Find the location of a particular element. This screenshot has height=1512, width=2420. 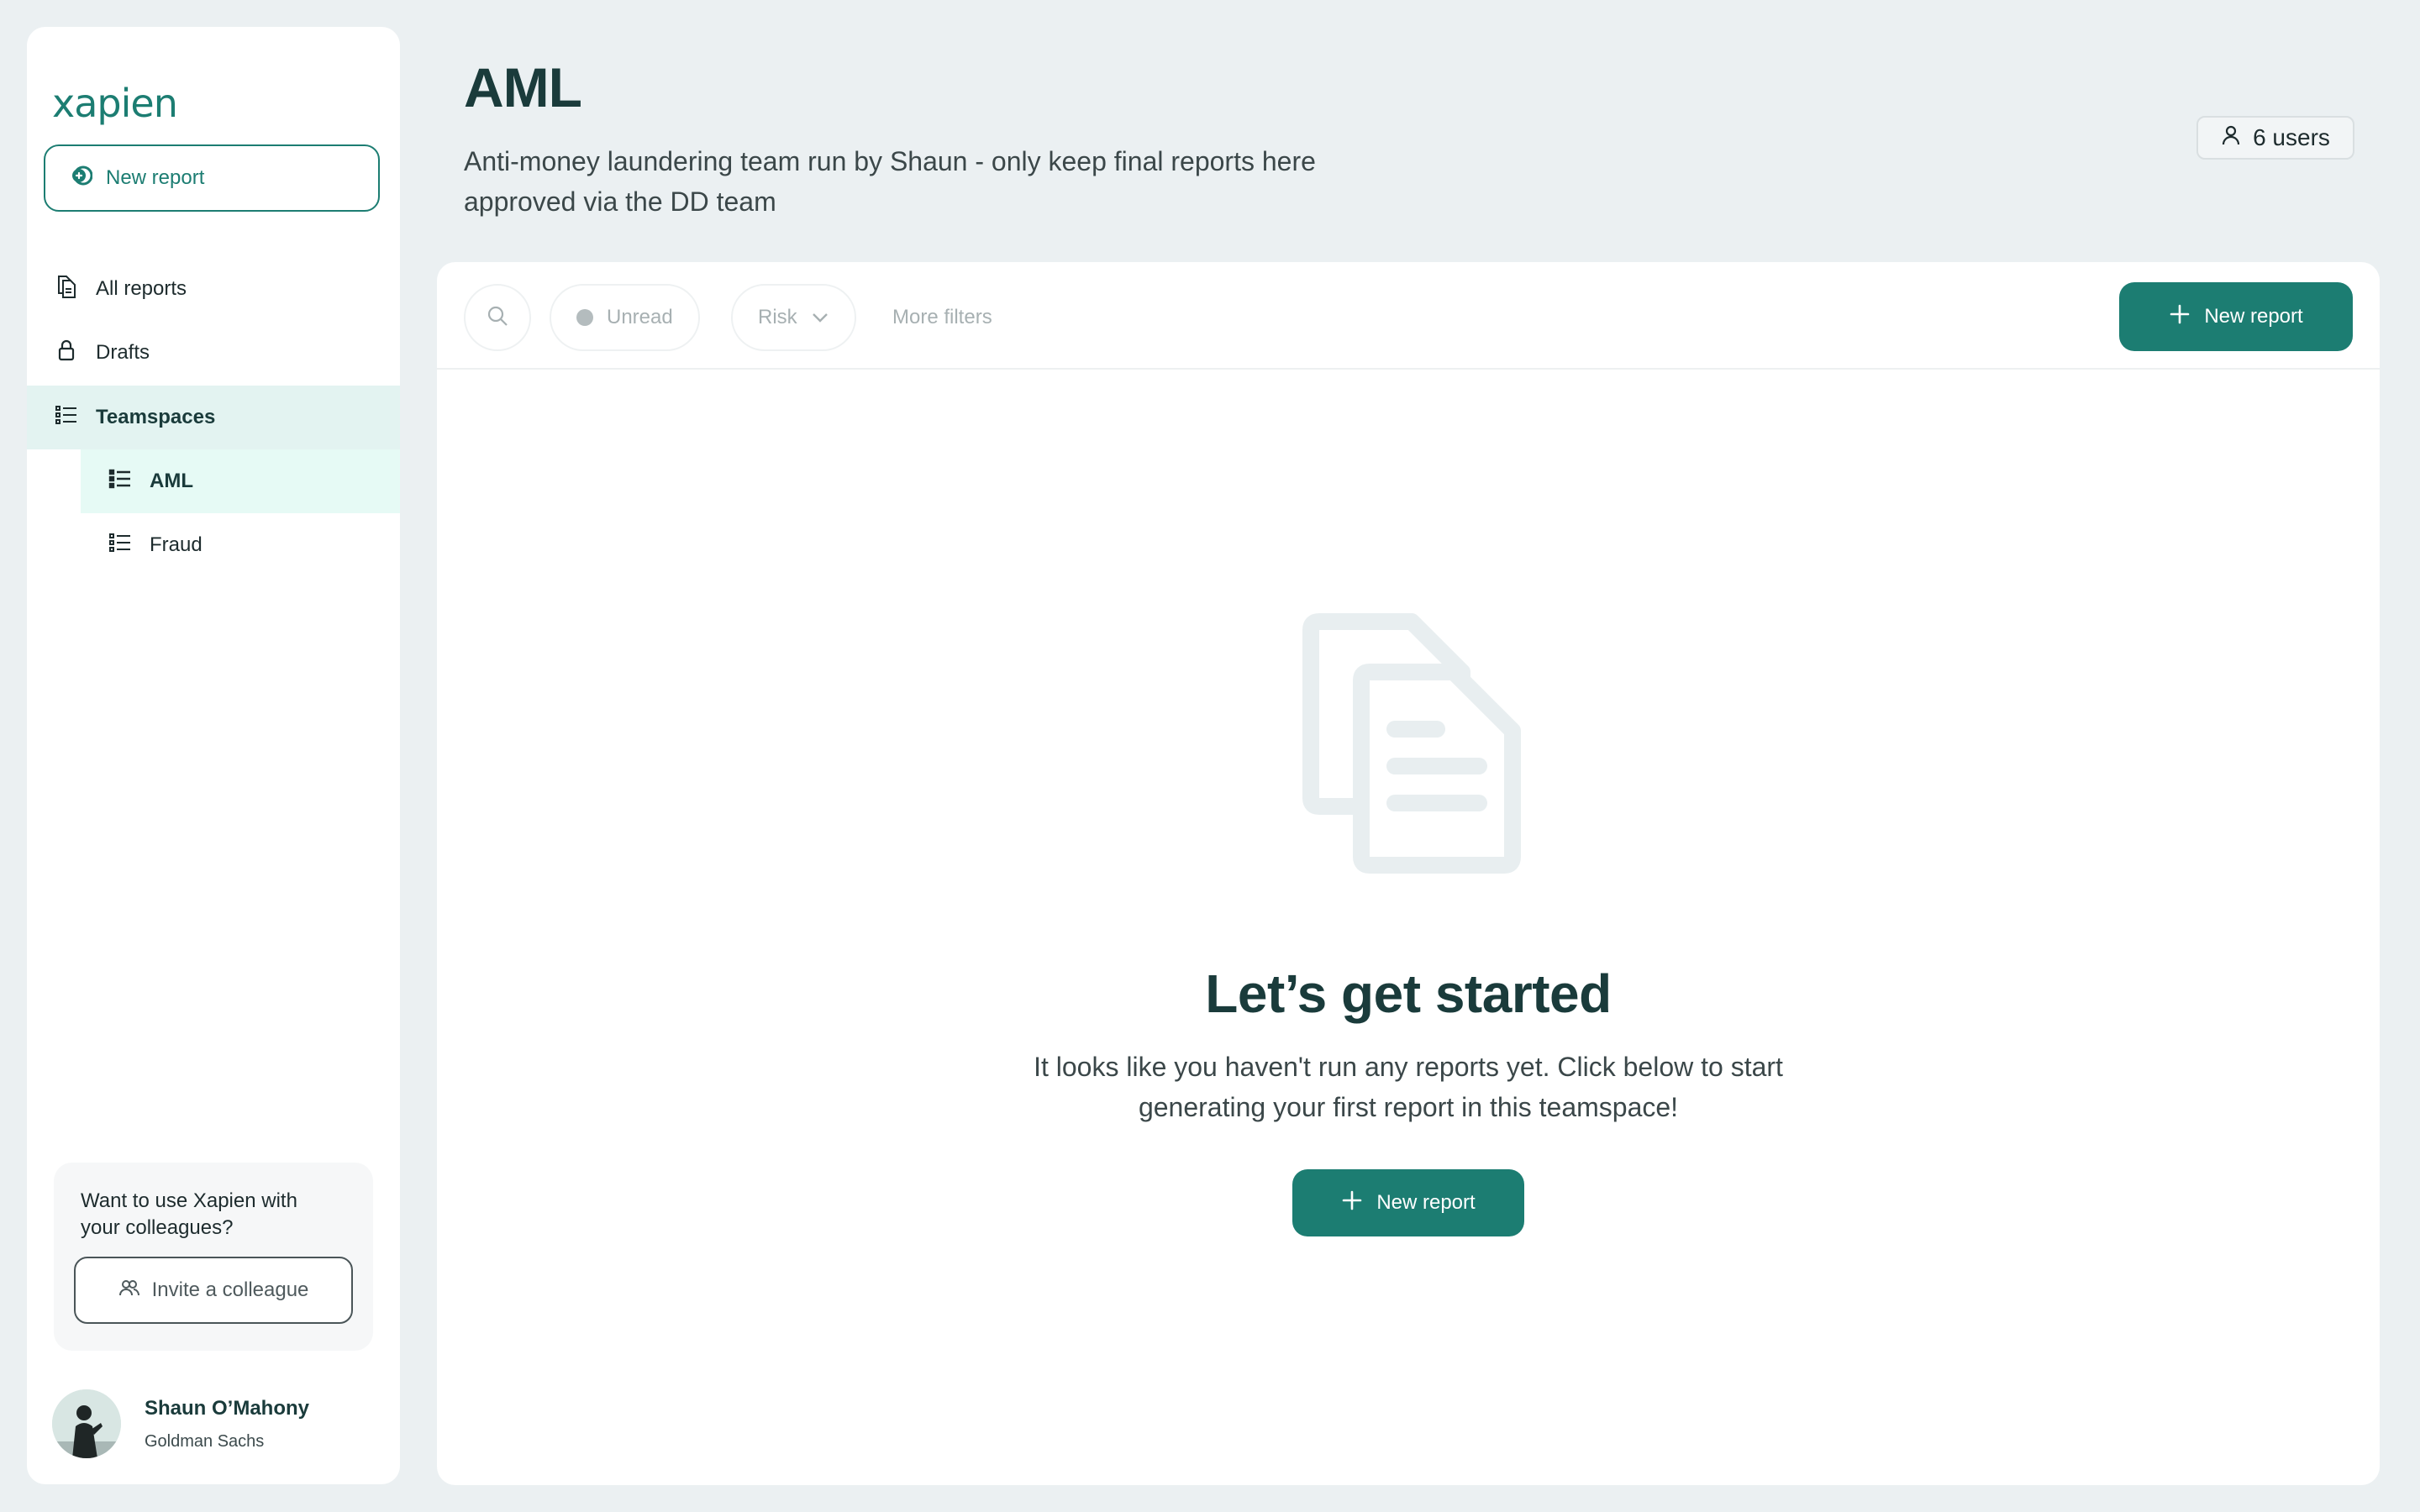

user-icon is located at coordinates (2231, 138).